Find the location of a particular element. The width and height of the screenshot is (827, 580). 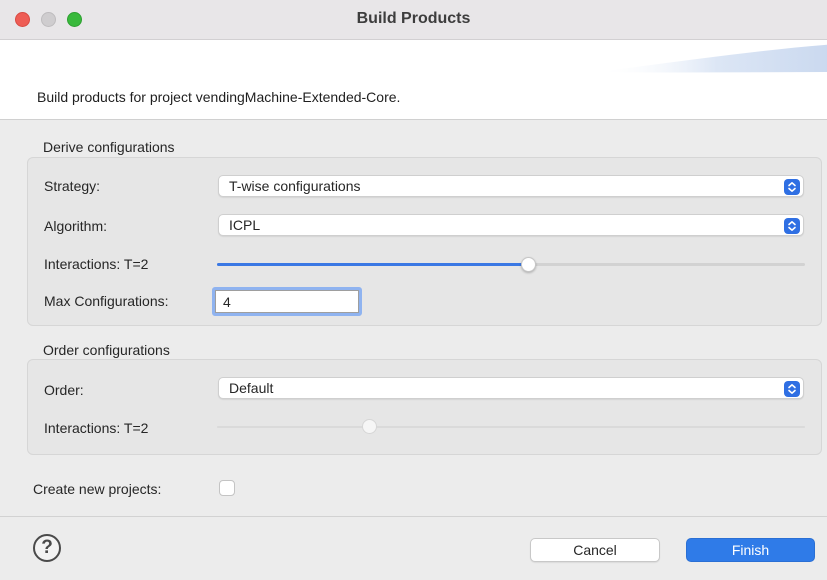

order-interactions-label: Interactions: T=2 is located at coordinates (96, 428).